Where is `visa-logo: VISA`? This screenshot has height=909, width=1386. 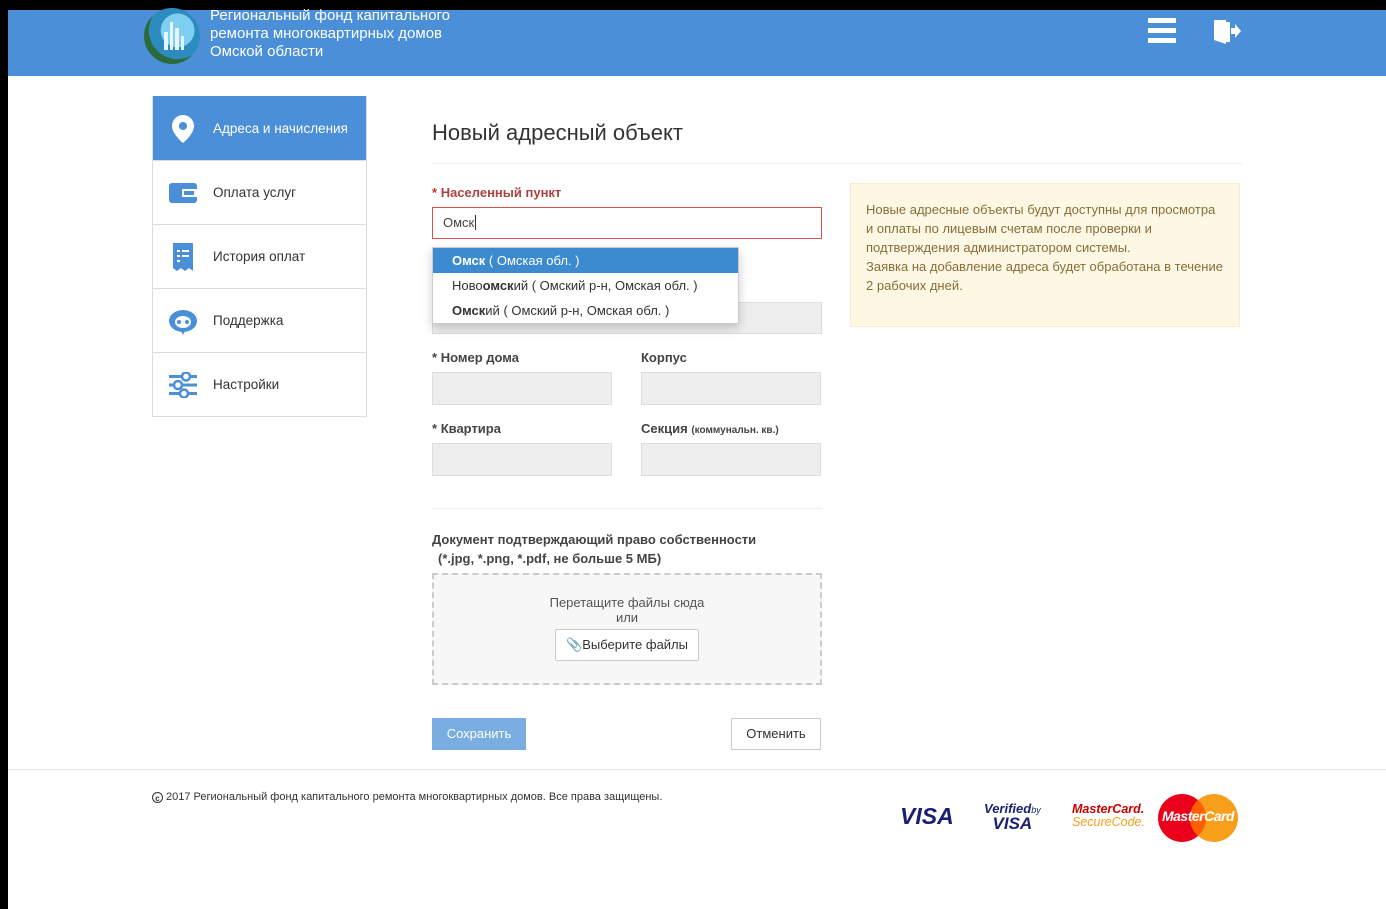
visa-logo: VISA is located at coordinates (927, 816).